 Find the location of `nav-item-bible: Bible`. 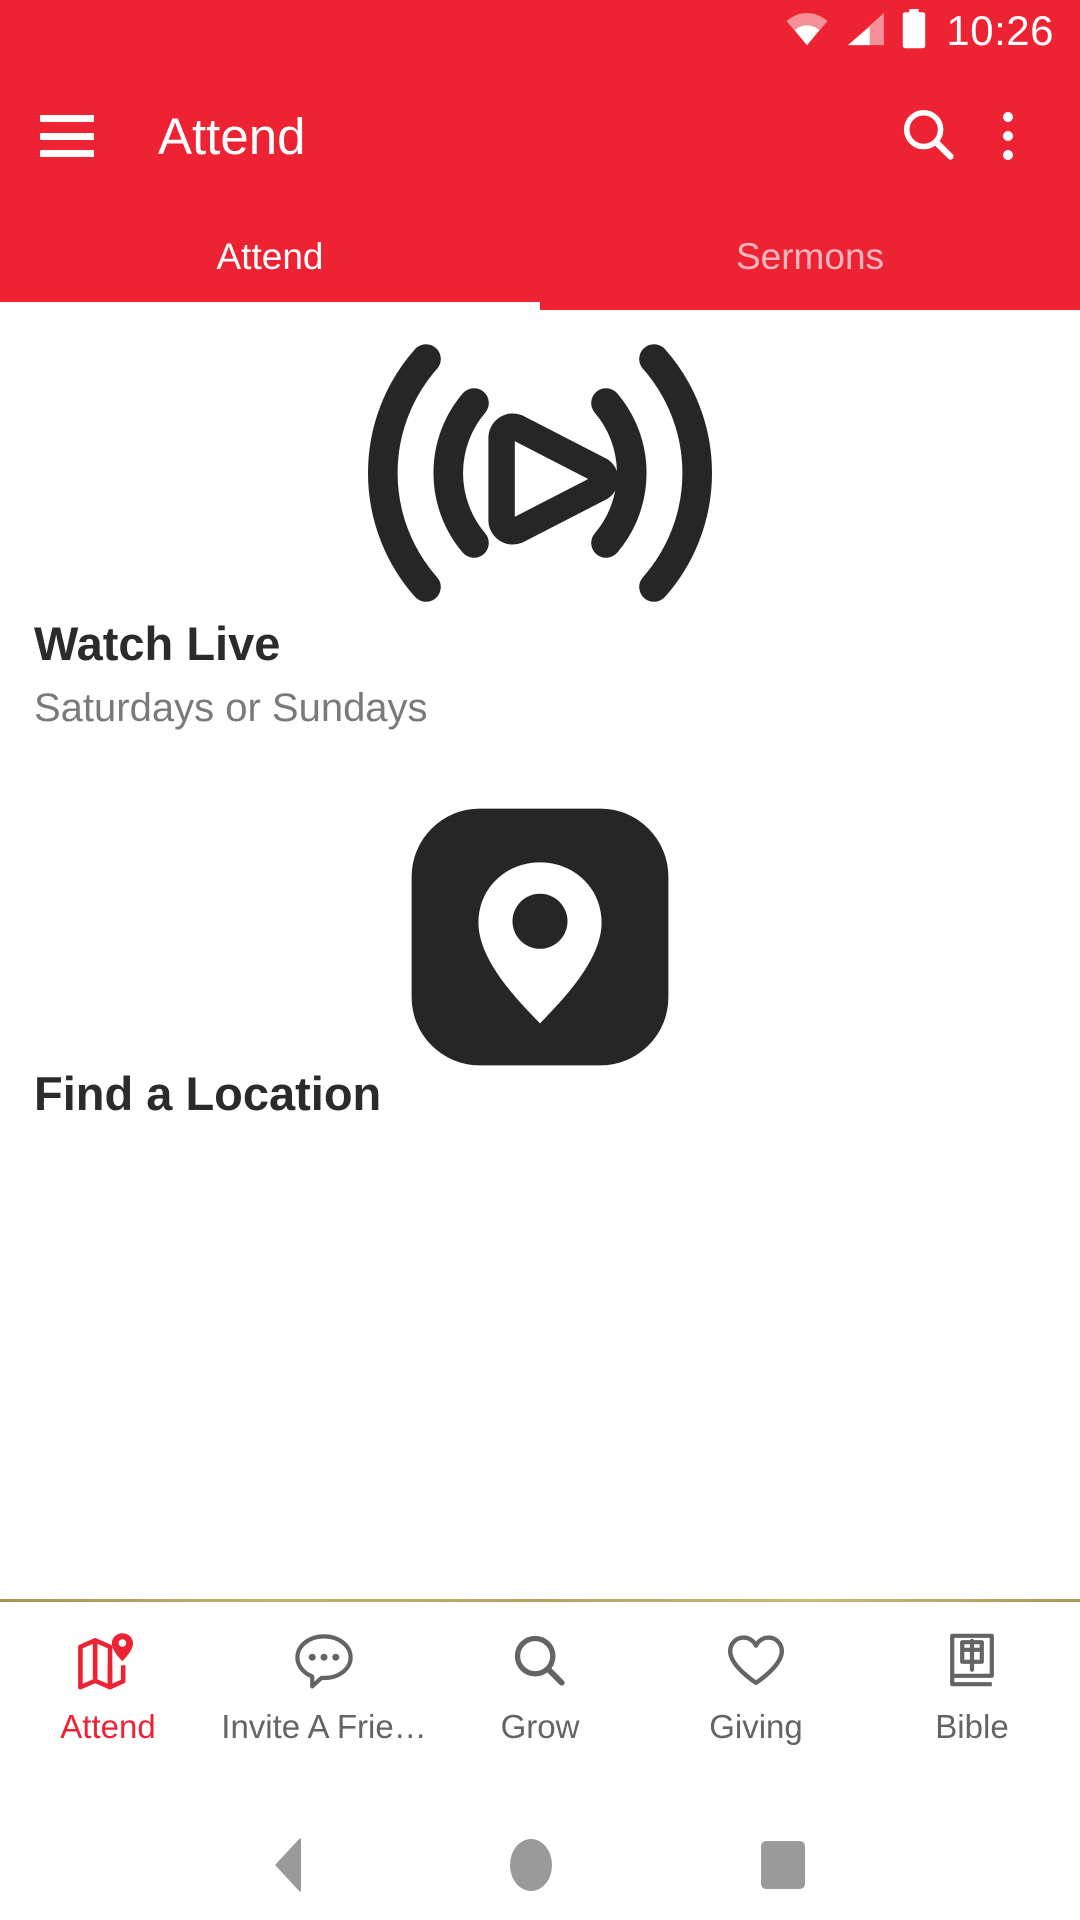

nav-item-bible: Bible is located at coordinates (972, 1685).